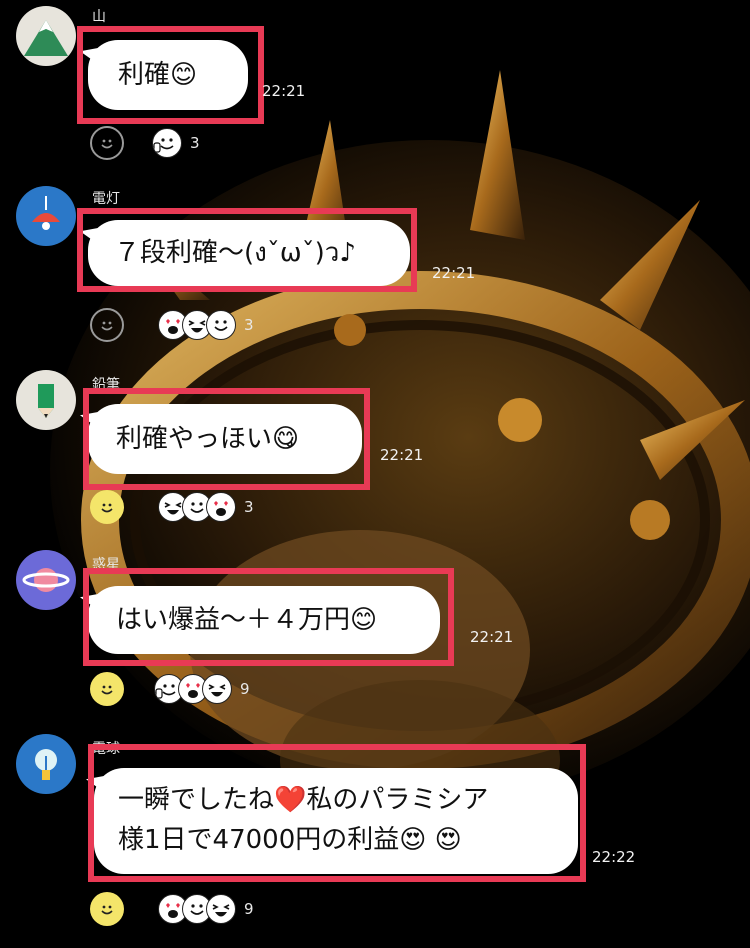  What do you see at coordinates (46, 216) in the screenshot?
I see `lamp-avatar` at bounding box center [46, 216].